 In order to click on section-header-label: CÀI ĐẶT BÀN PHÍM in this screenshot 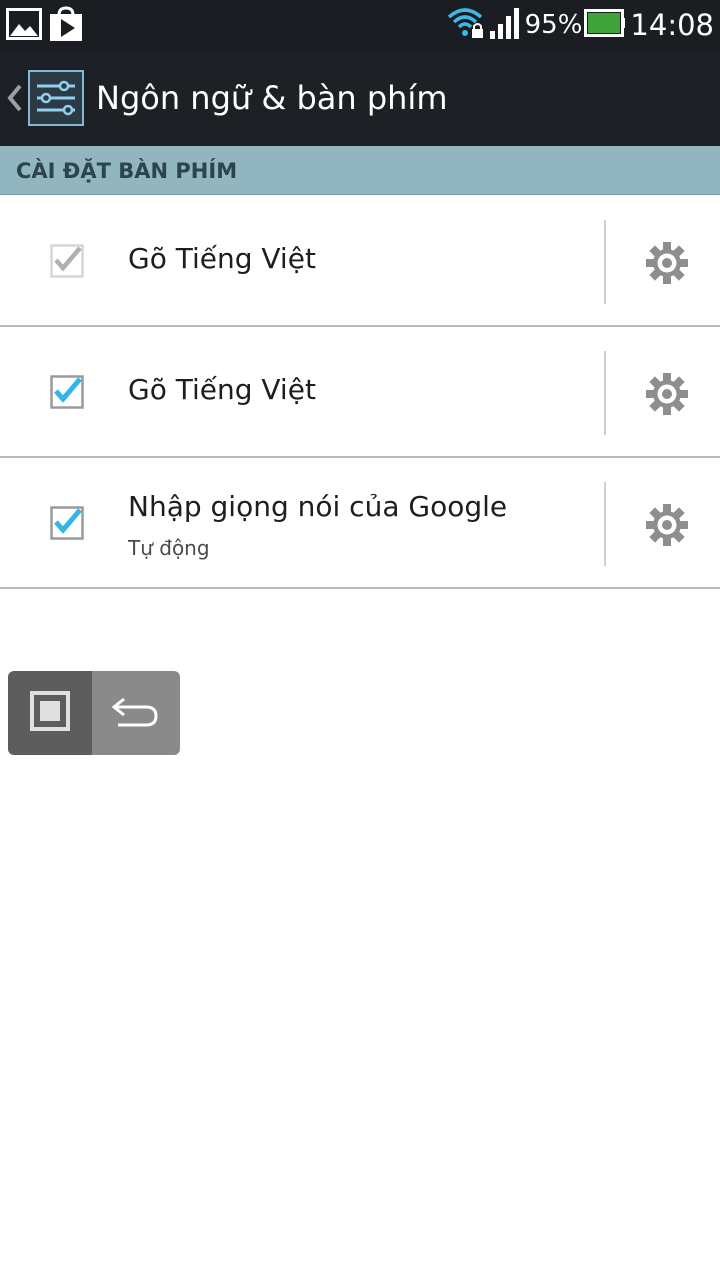, I will do `click(127, 171)`.